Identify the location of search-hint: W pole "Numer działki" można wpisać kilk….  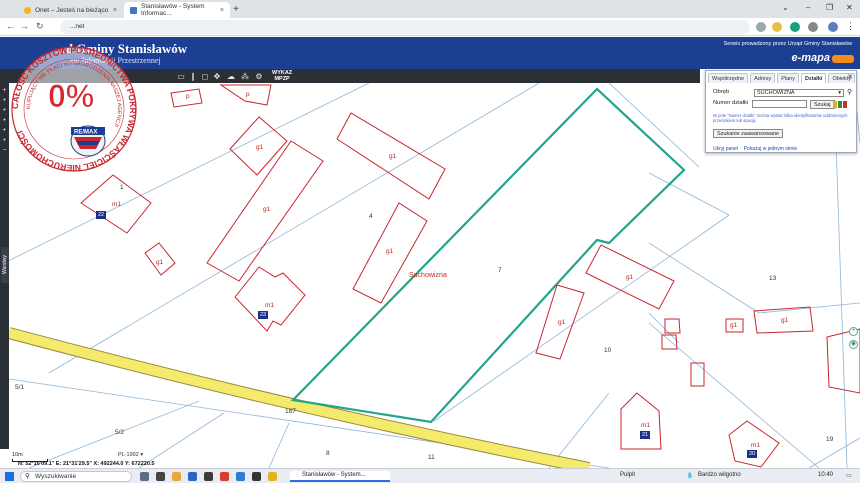
(780, 118).